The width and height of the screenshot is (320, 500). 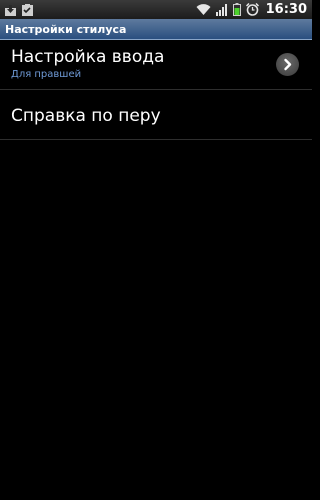 I want to click on alarm-icon, so click(x=252, y=9).